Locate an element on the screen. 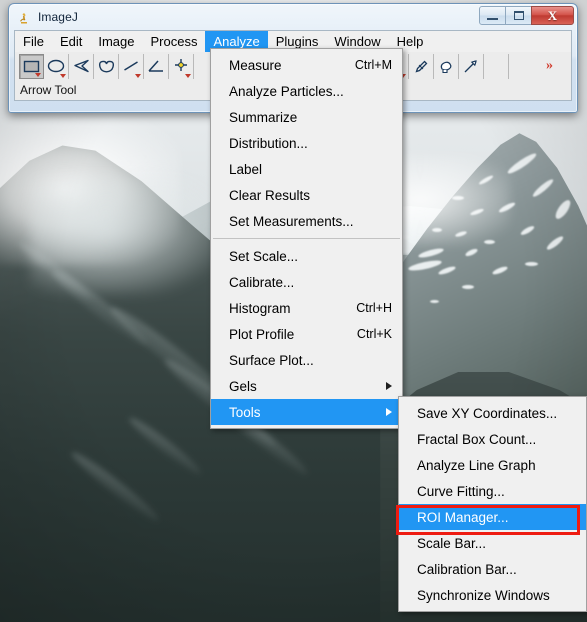 The height and width of the screenshot is (622, 587). close-button: X is located at coordinates (552, 15).